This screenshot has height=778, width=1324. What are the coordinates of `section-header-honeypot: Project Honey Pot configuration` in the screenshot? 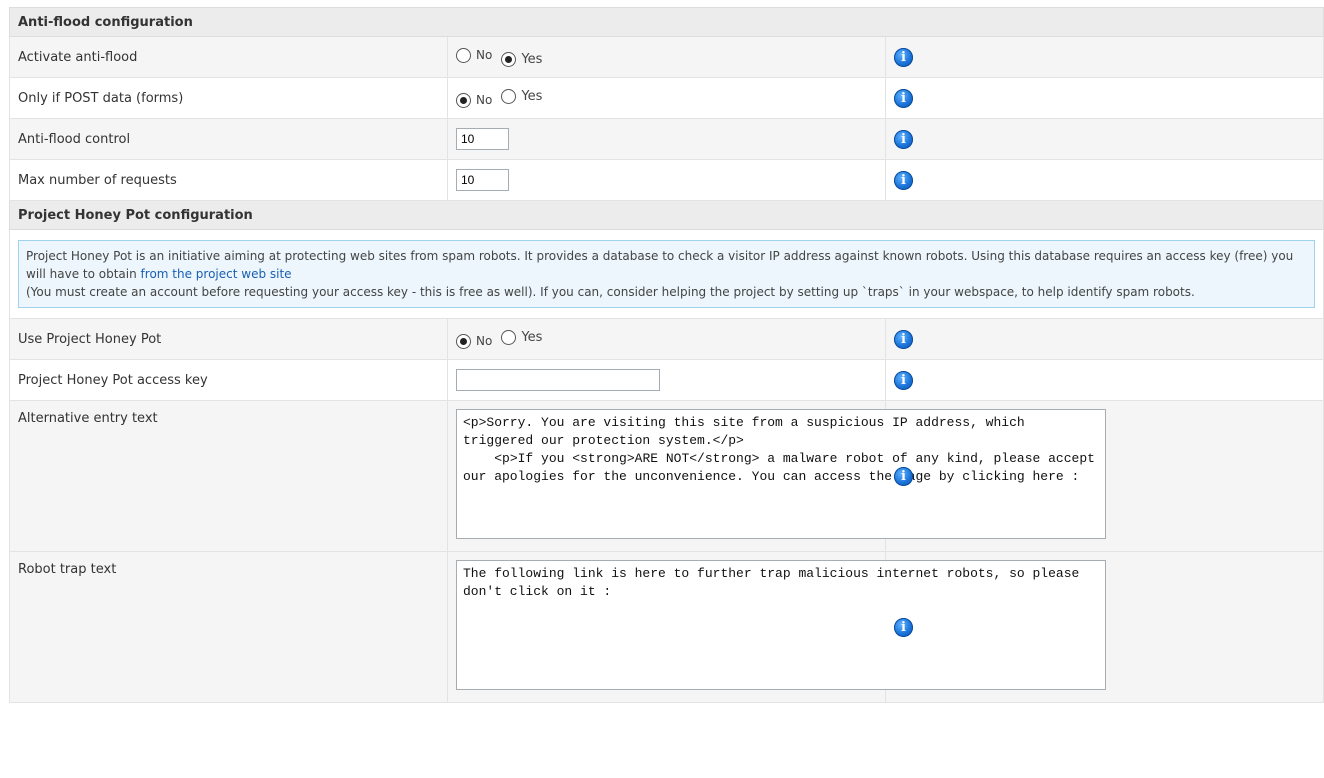 It's located at (666, 215).